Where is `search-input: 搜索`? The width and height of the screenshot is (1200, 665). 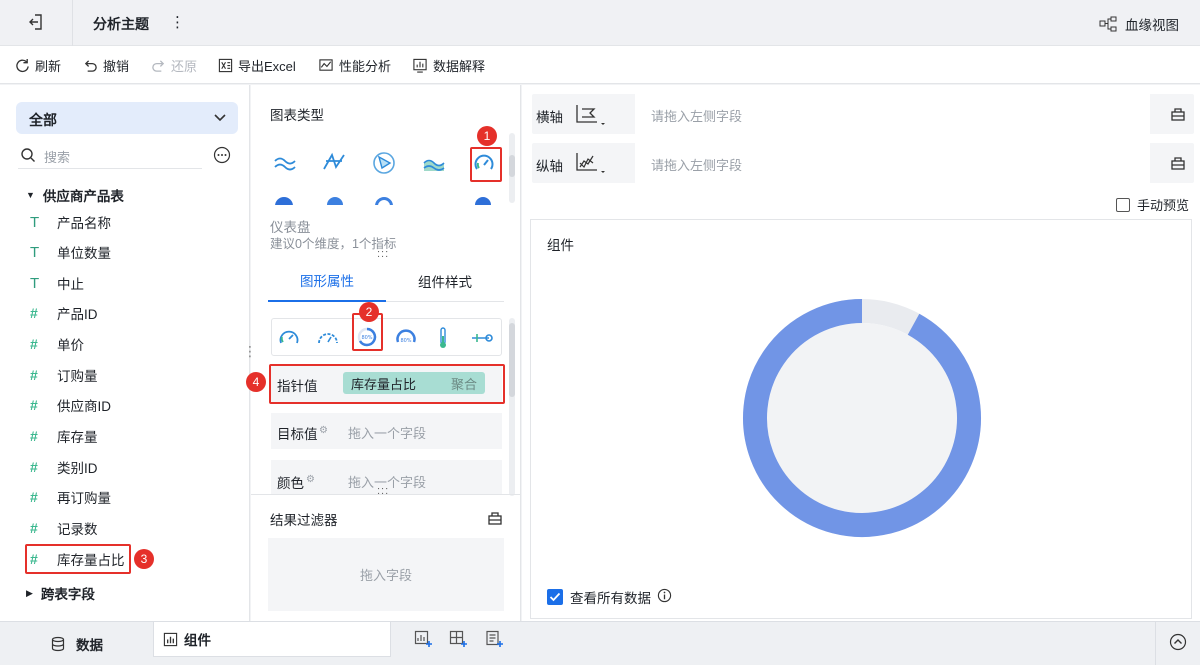 search-input: 搜索 is located at coordinates (57, 156).